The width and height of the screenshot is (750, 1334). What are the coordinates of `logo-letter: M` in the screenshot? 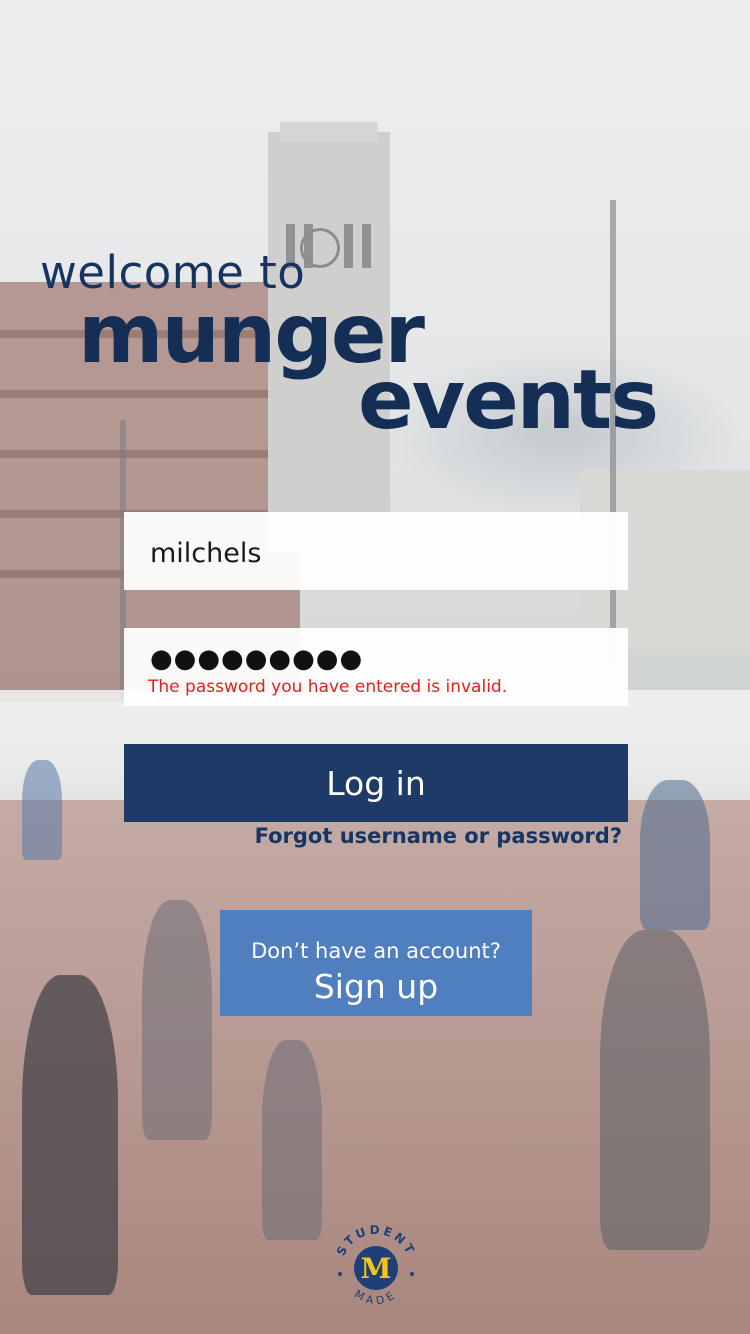 It's located at (376, 1268).